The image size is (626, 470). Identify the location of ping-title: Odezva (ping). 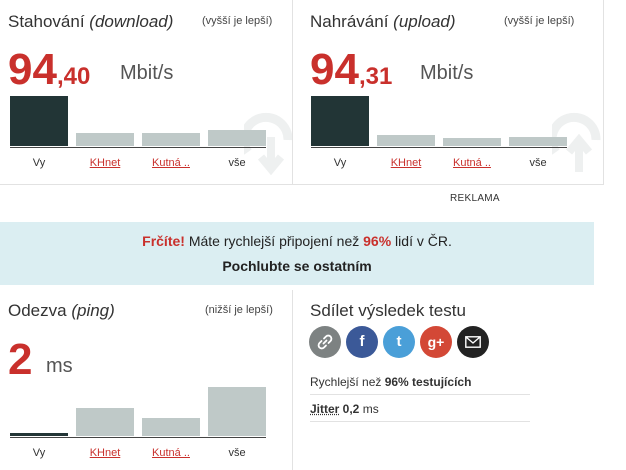
(61, 310).